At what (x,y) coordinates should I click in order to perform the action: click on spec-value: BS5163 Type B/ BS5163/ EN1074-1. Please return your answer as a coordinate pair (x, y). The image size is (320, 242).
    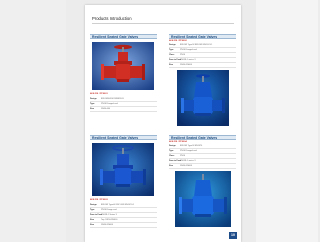
    Looking at the image, I should click on (196, 45).